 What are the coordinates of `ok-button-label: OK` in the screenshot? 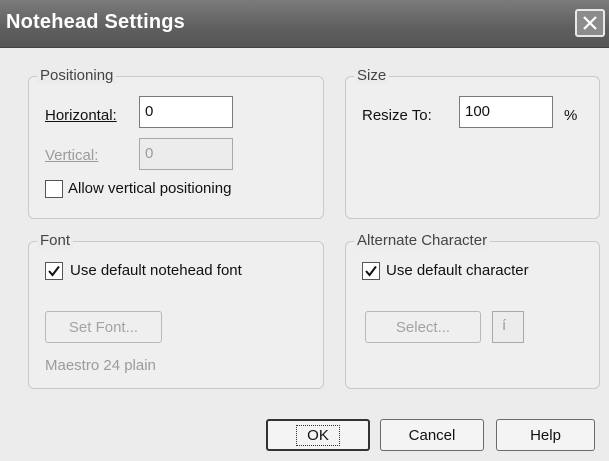 It's located at (318, 435).